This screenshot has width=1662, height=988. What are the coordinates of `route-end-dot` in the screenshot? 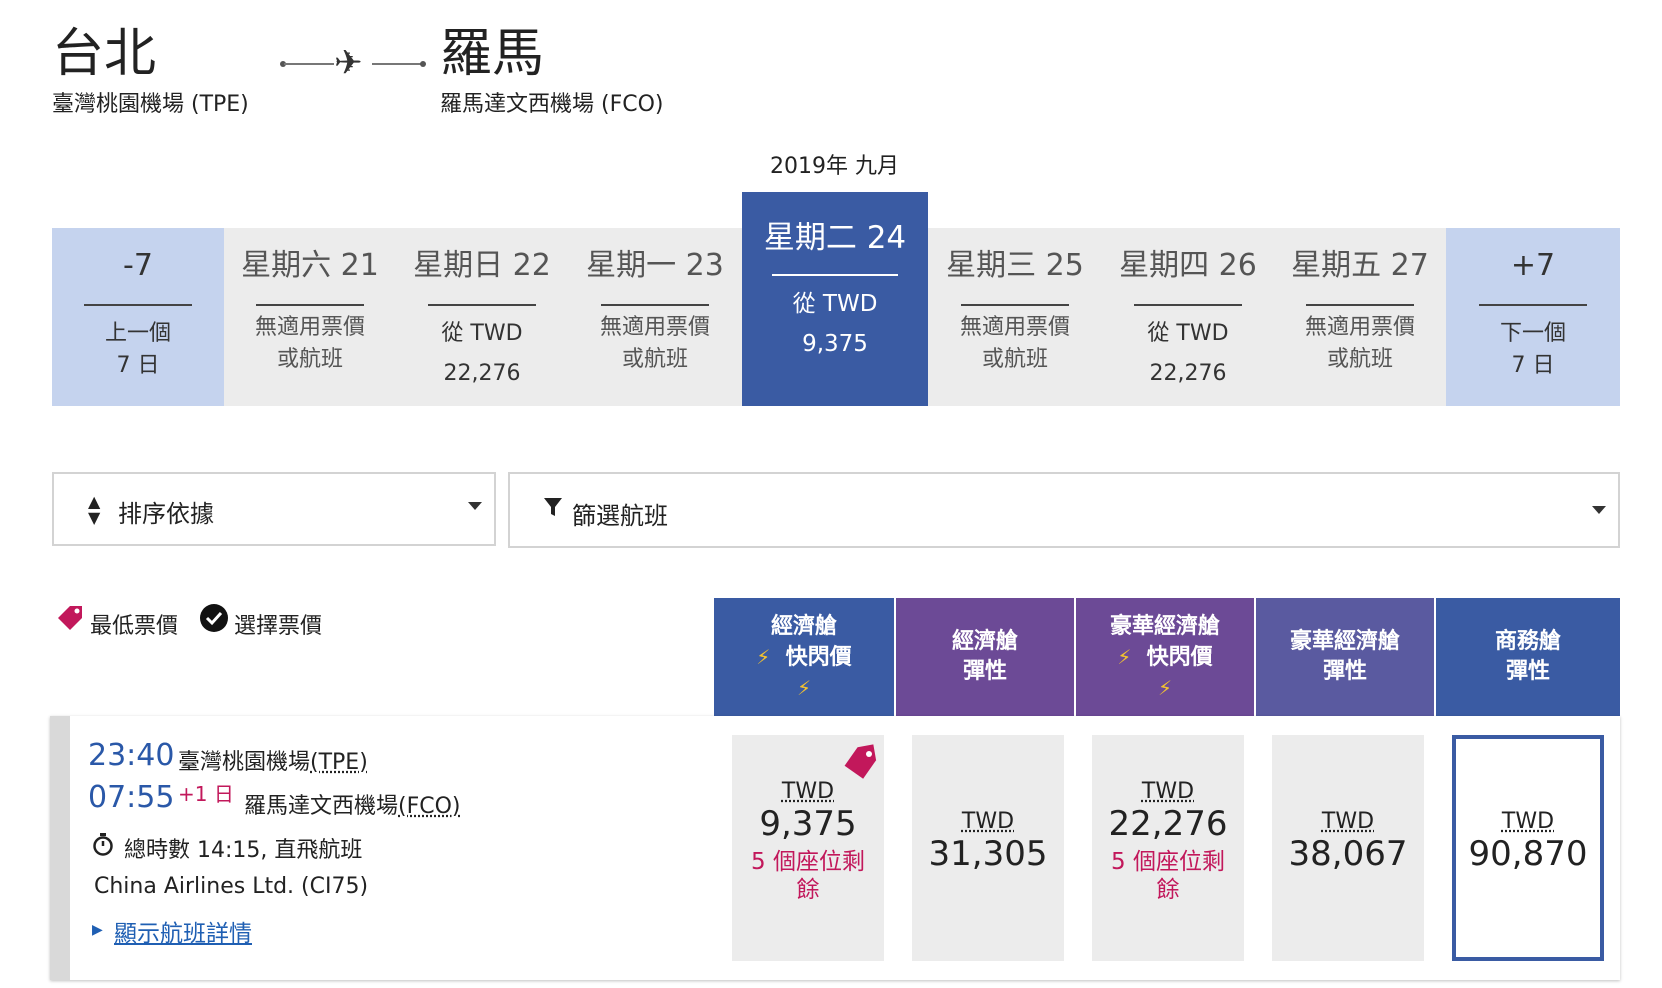 It's located at (423, 64).